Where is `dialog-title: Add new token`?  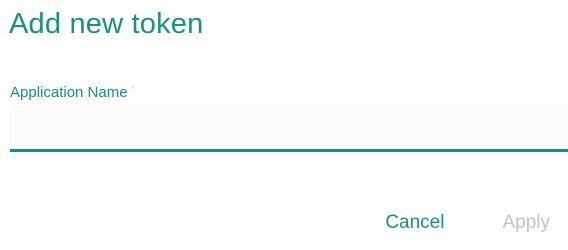
dialog-title: Add new token is located at coordinates (106, 24).